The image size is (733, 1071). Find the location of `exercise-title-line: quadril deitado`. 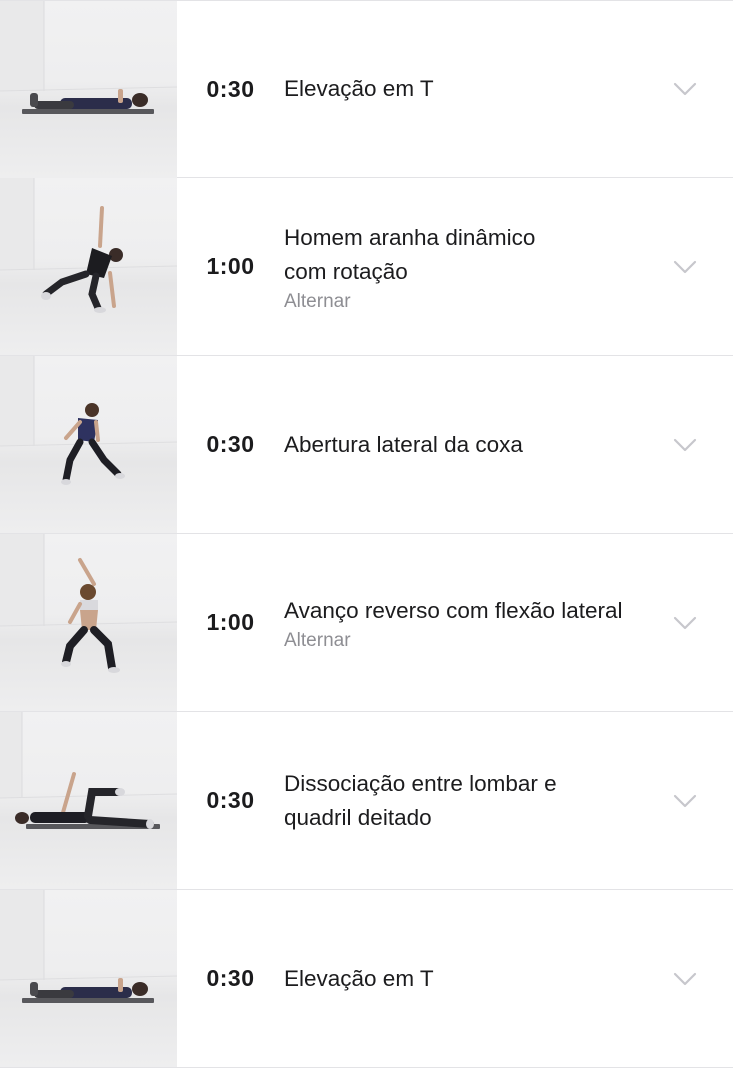

exercise-title-line: quadril deitado is located at coordinates (358, 817).